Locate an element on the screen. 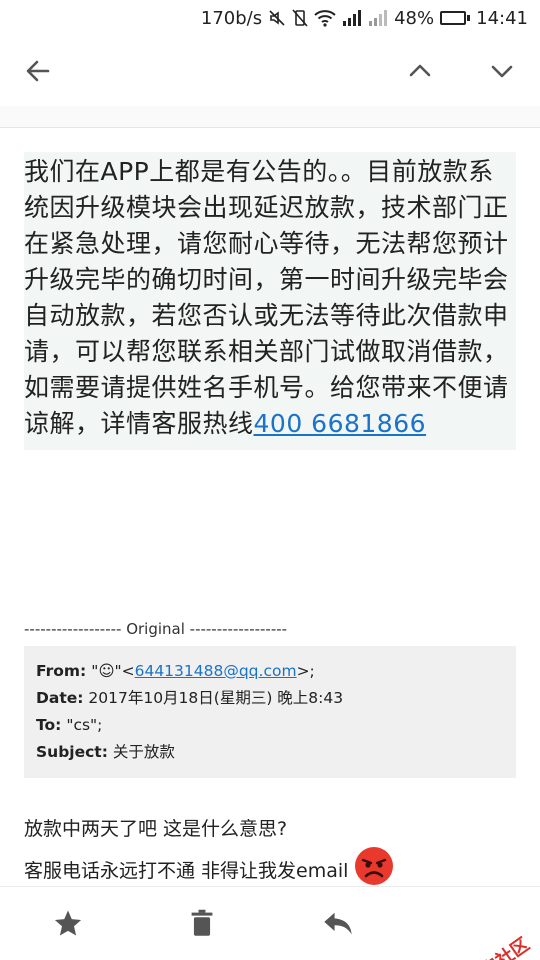 The width and height of the screenshot is (540, 960). subject-row: Subject: 关于放款 is located at coordinates (270, 752).